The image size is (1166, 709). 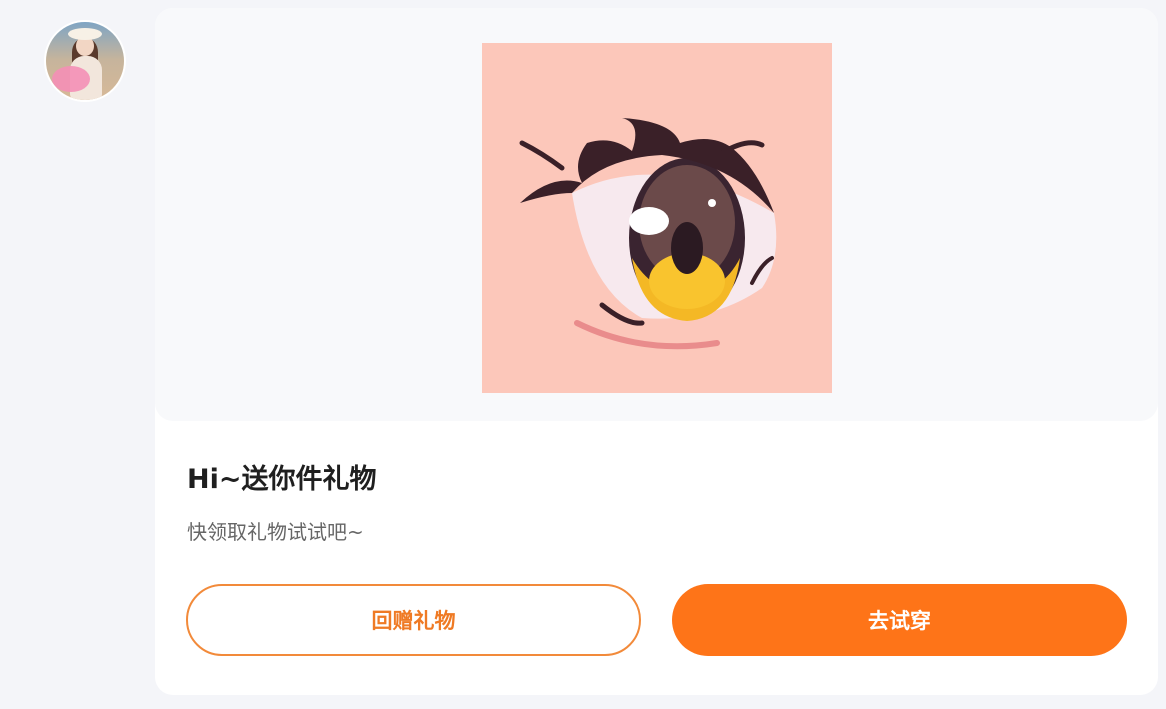 I want to click on gift-title: Hi~送你件礼物, so click(x=282, y=479).